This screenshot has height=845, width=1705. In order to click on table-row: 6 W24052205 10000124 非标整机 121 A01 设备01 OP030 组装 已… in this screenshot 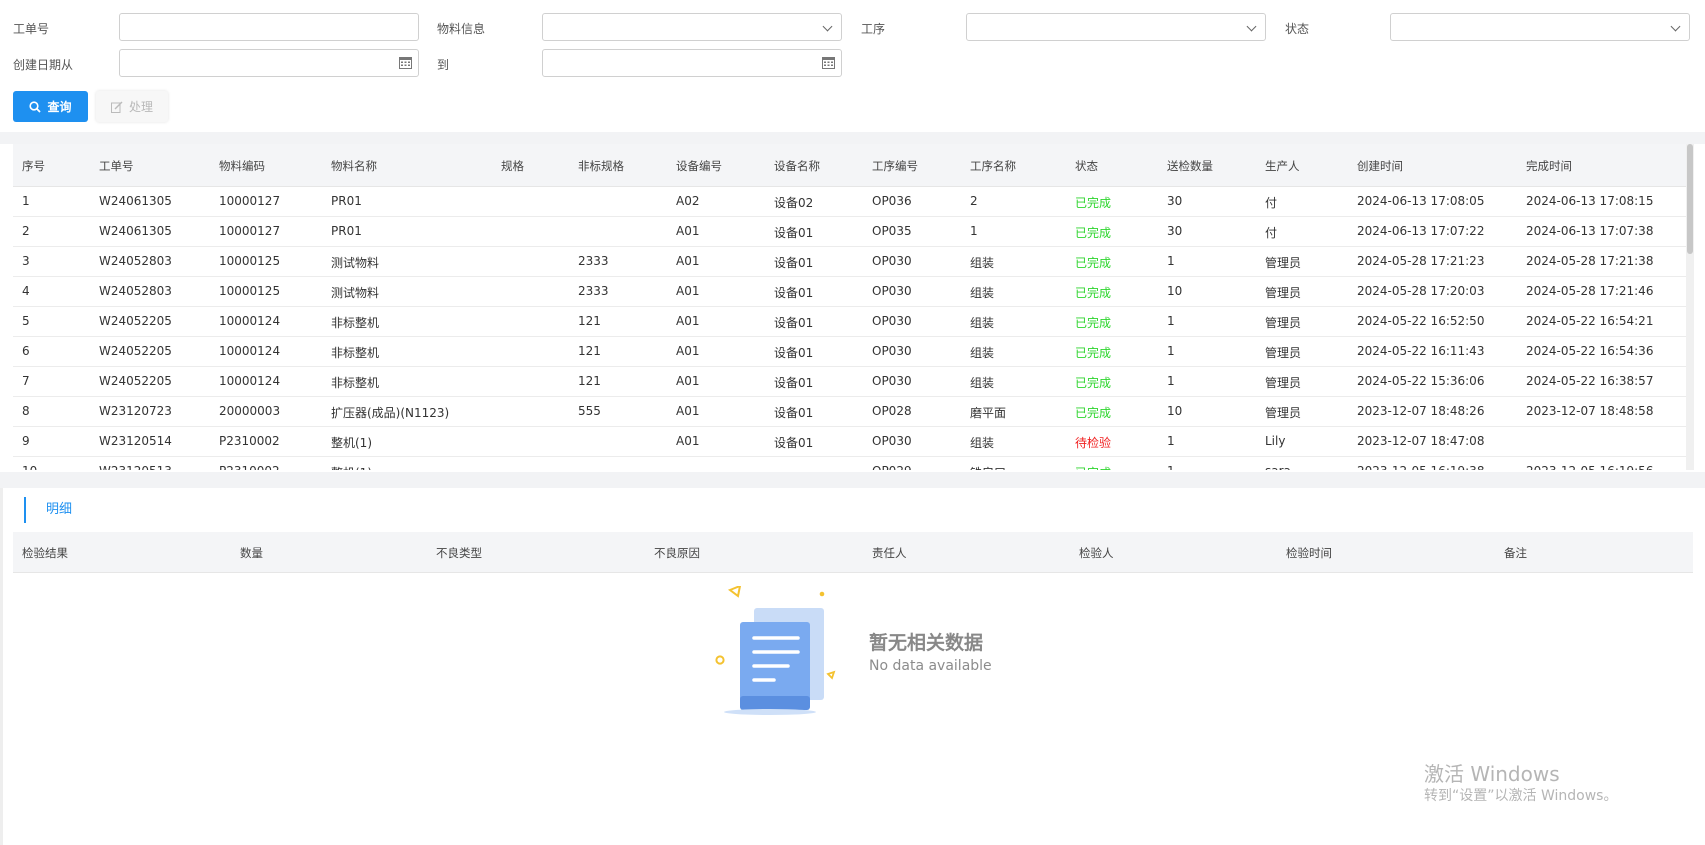, I will do `click(849, 351)`.